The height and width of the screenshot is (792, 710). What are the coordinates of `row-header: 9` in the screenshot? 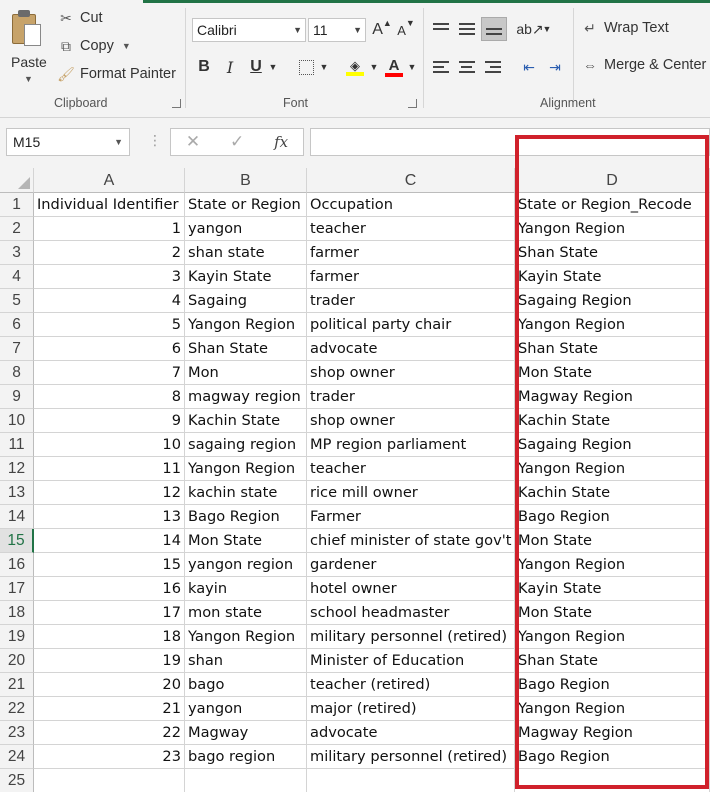 It's located at (17, 397).